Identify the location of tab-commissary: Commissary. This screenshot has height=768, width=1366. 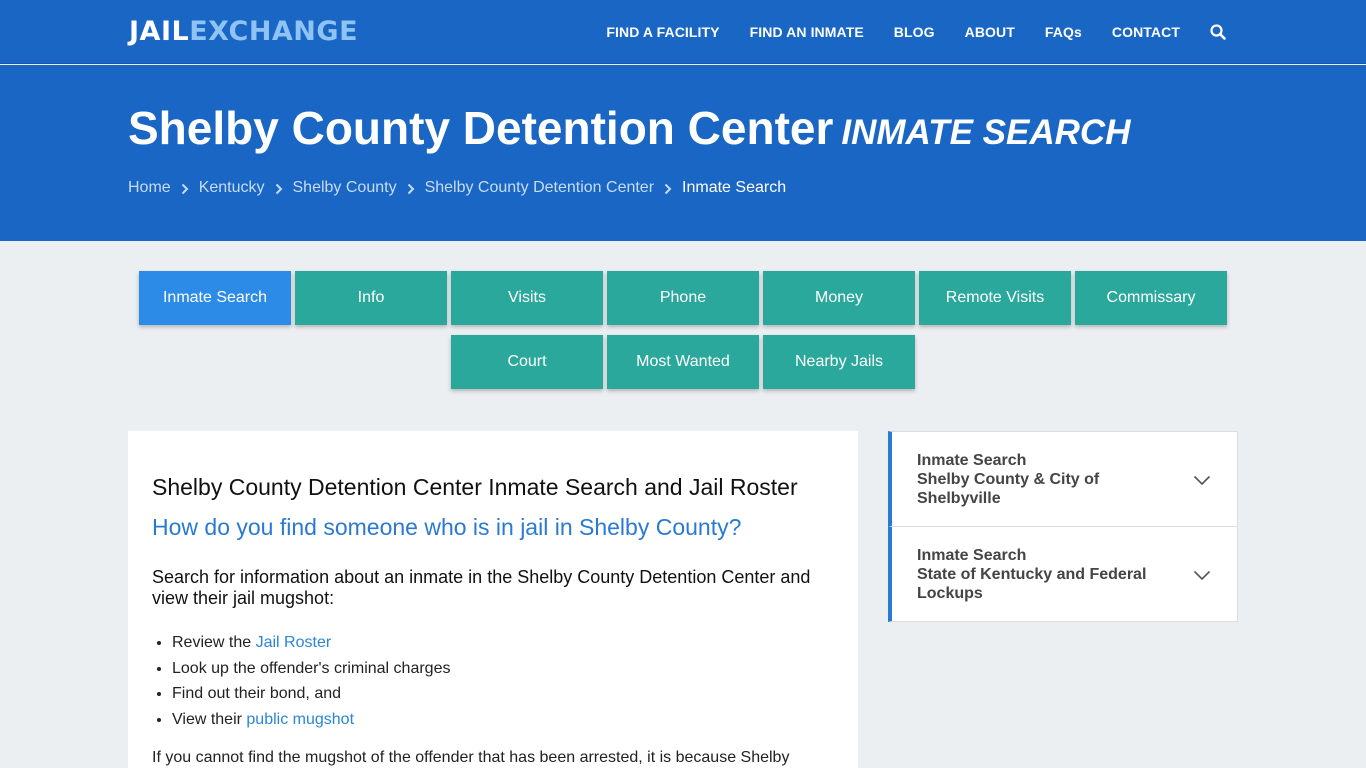
(1151, 298).